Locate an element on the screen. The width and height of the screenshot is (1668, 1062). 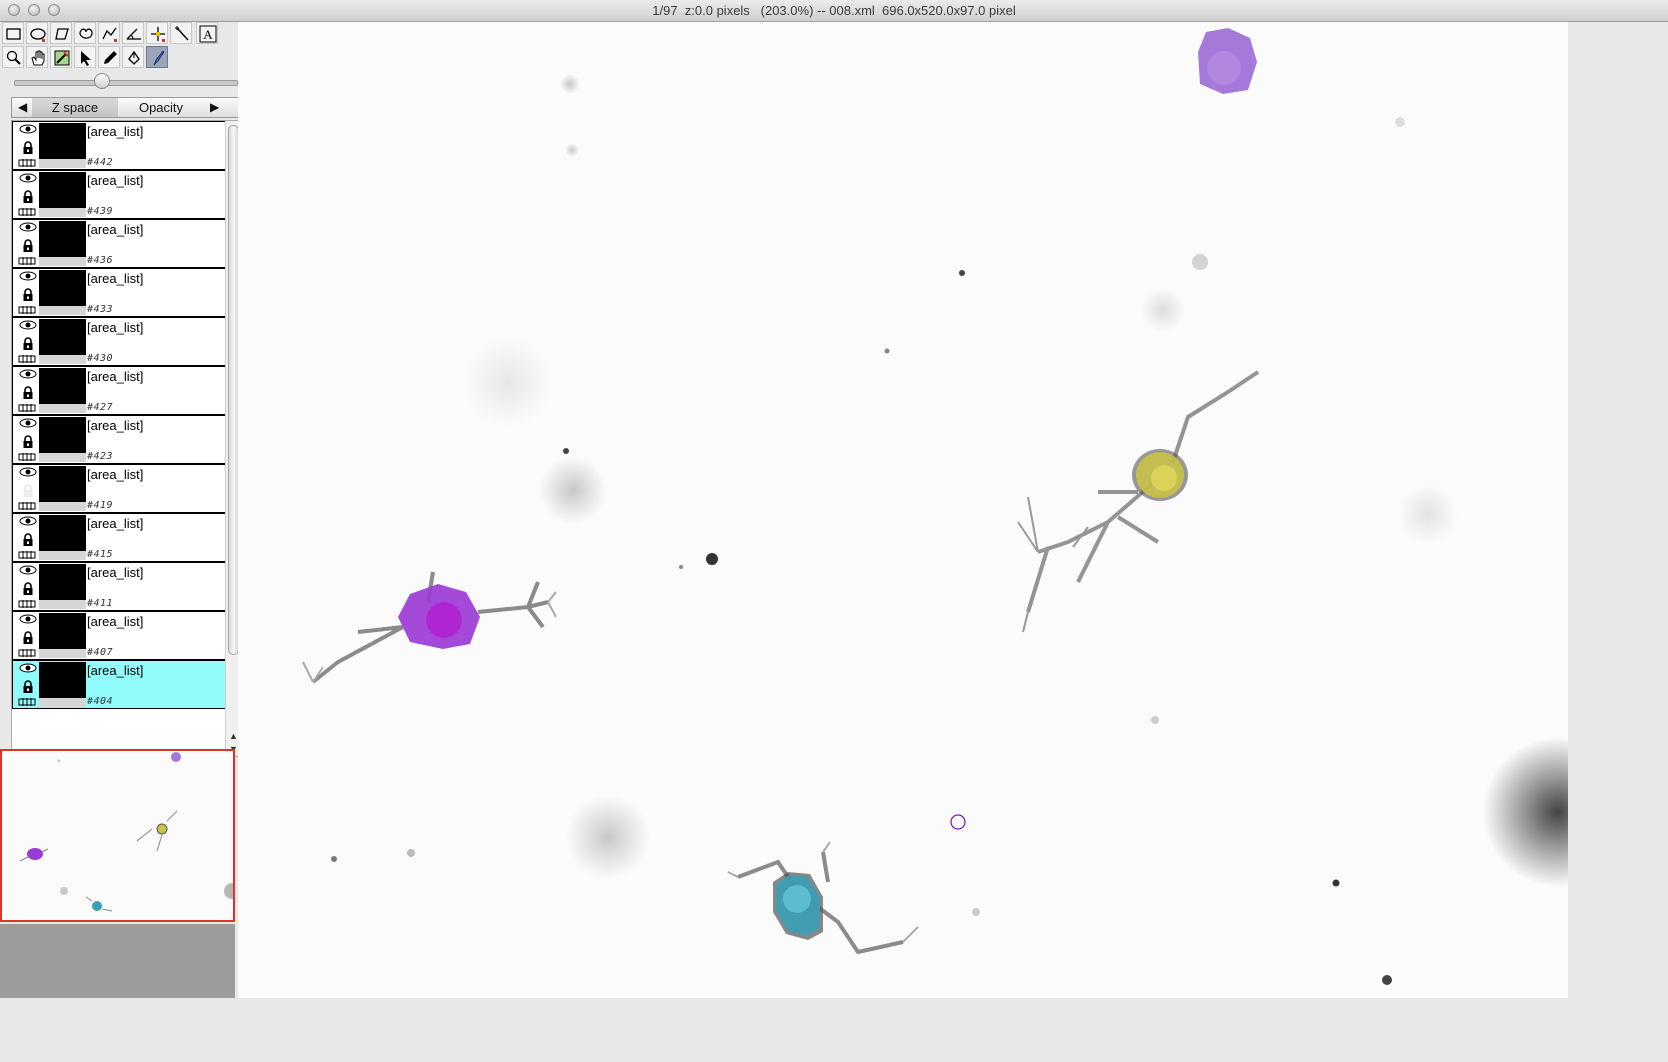
segmented-line-icon is located at coordinates (109, 34).